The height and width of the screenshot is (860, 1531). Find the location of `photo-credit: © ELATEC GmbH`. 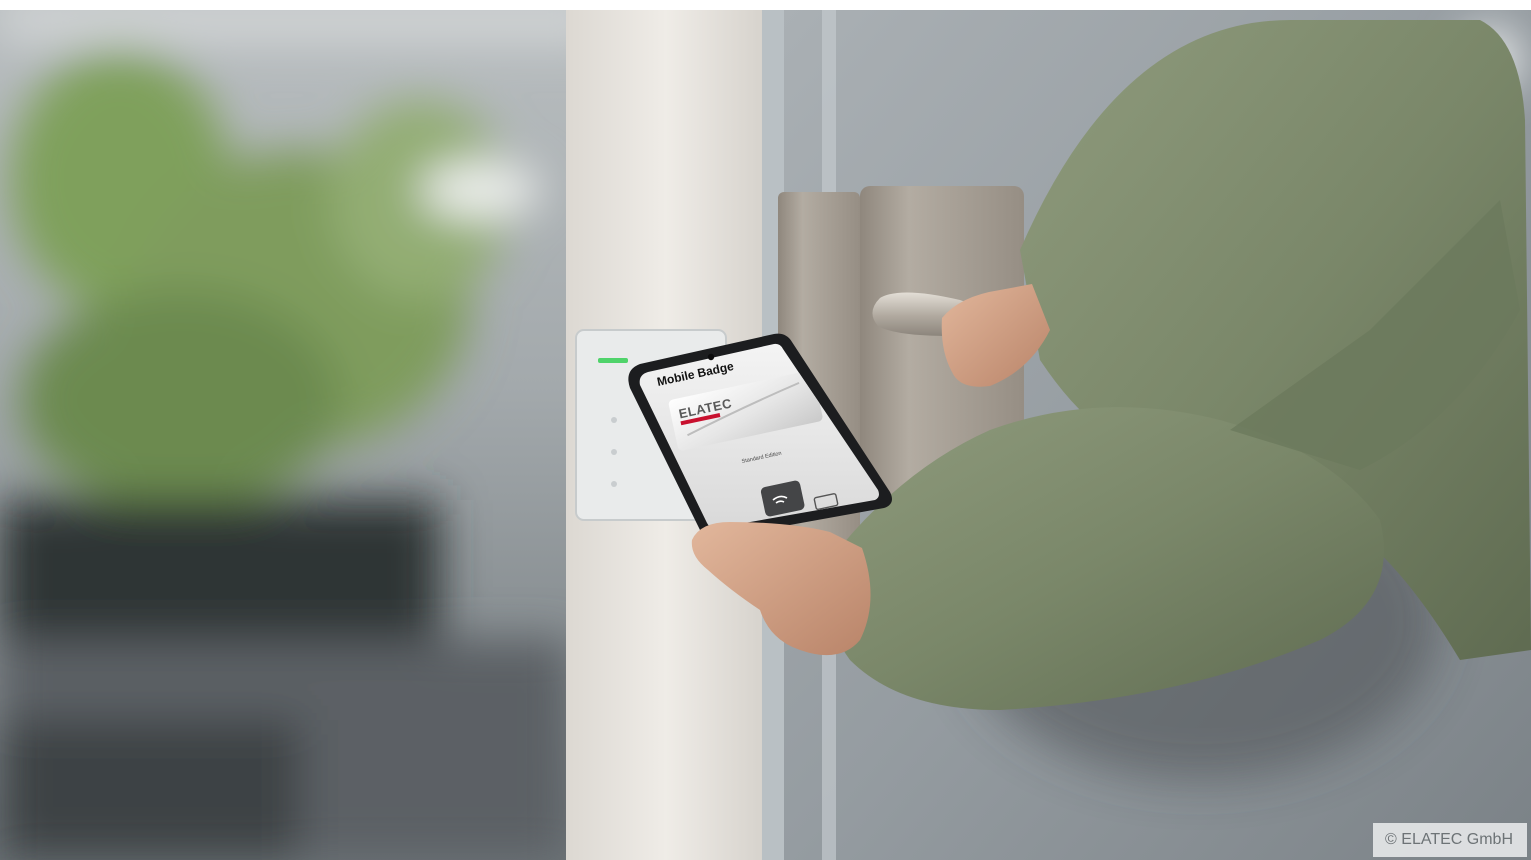

photo-credit: © ELATEC GmbH is located at coordinates (1450, 840).